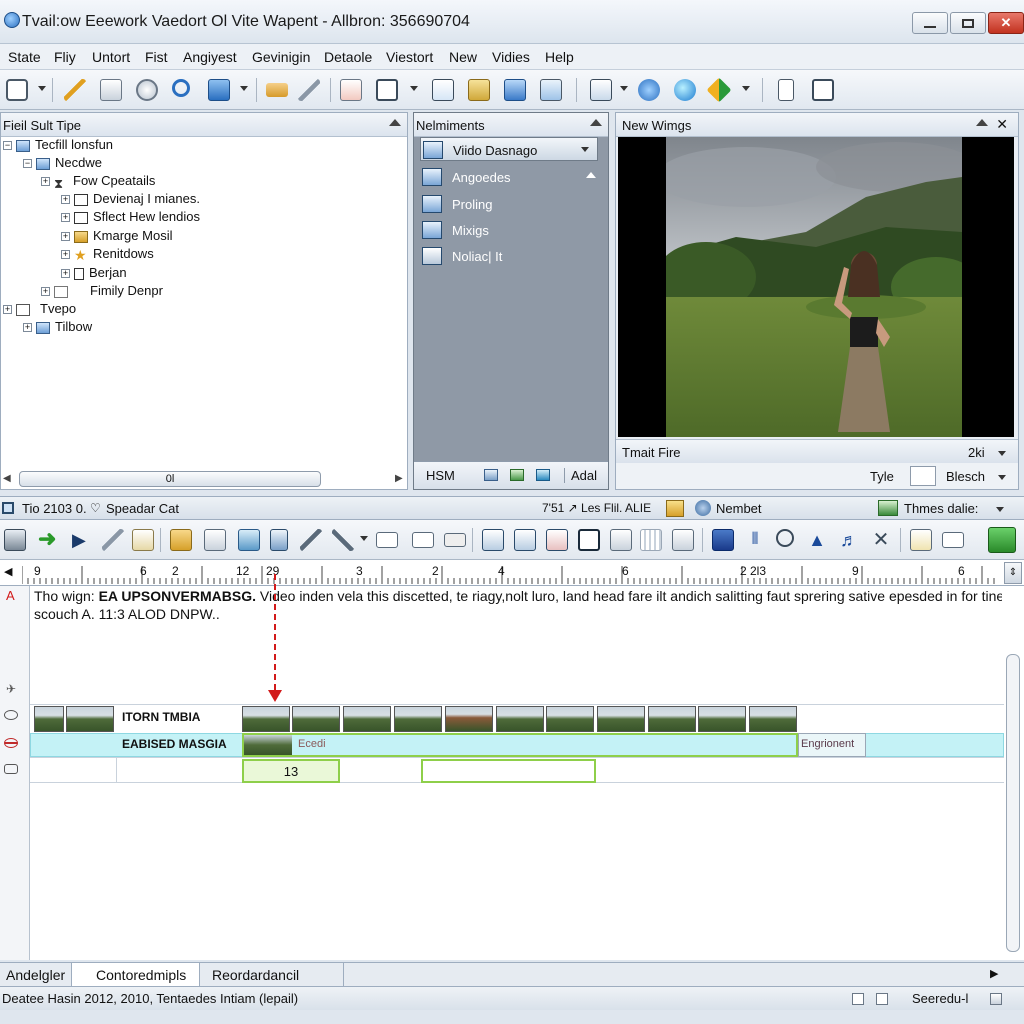 This screenshot has width=1024, height=1024. Describe the element at coordinates (7, 146) in the screenshot. I see `expand-icon: −` at that location.